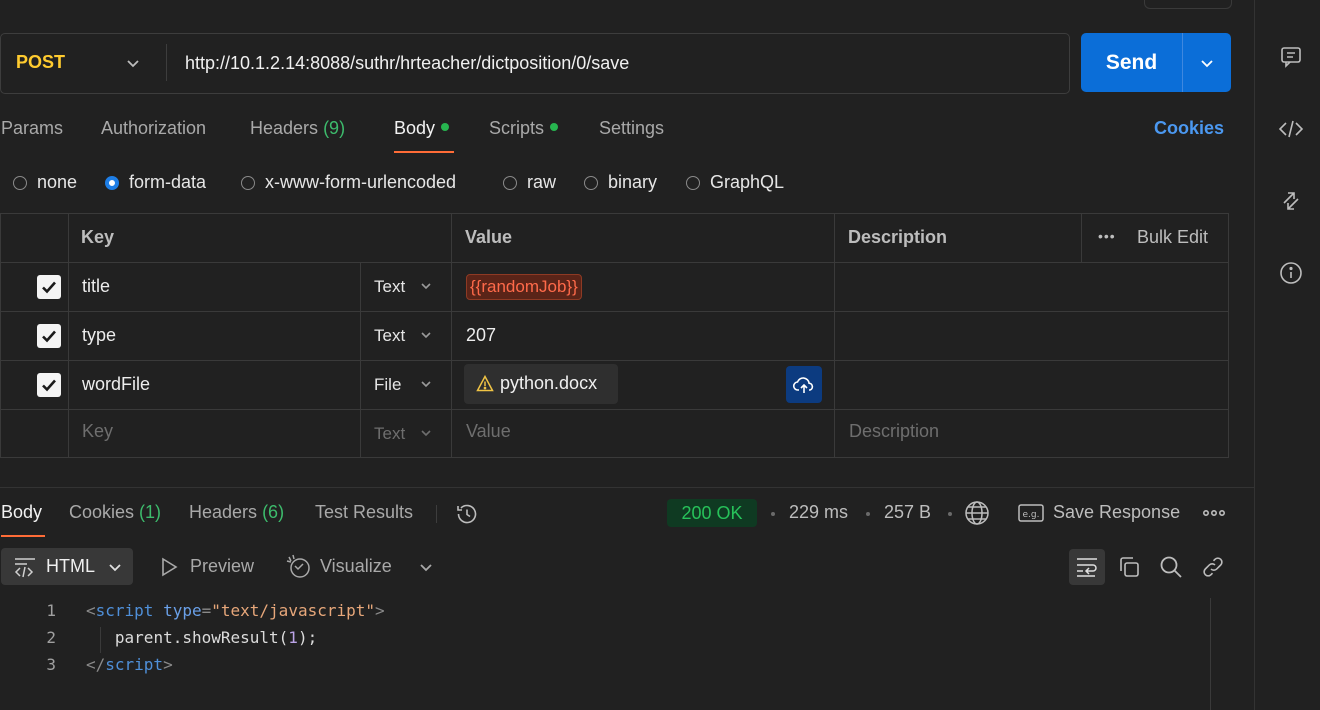  I want to click on radio-x-www-form-urlencoded: x-www-form-urlencoded, so click(348, 182).